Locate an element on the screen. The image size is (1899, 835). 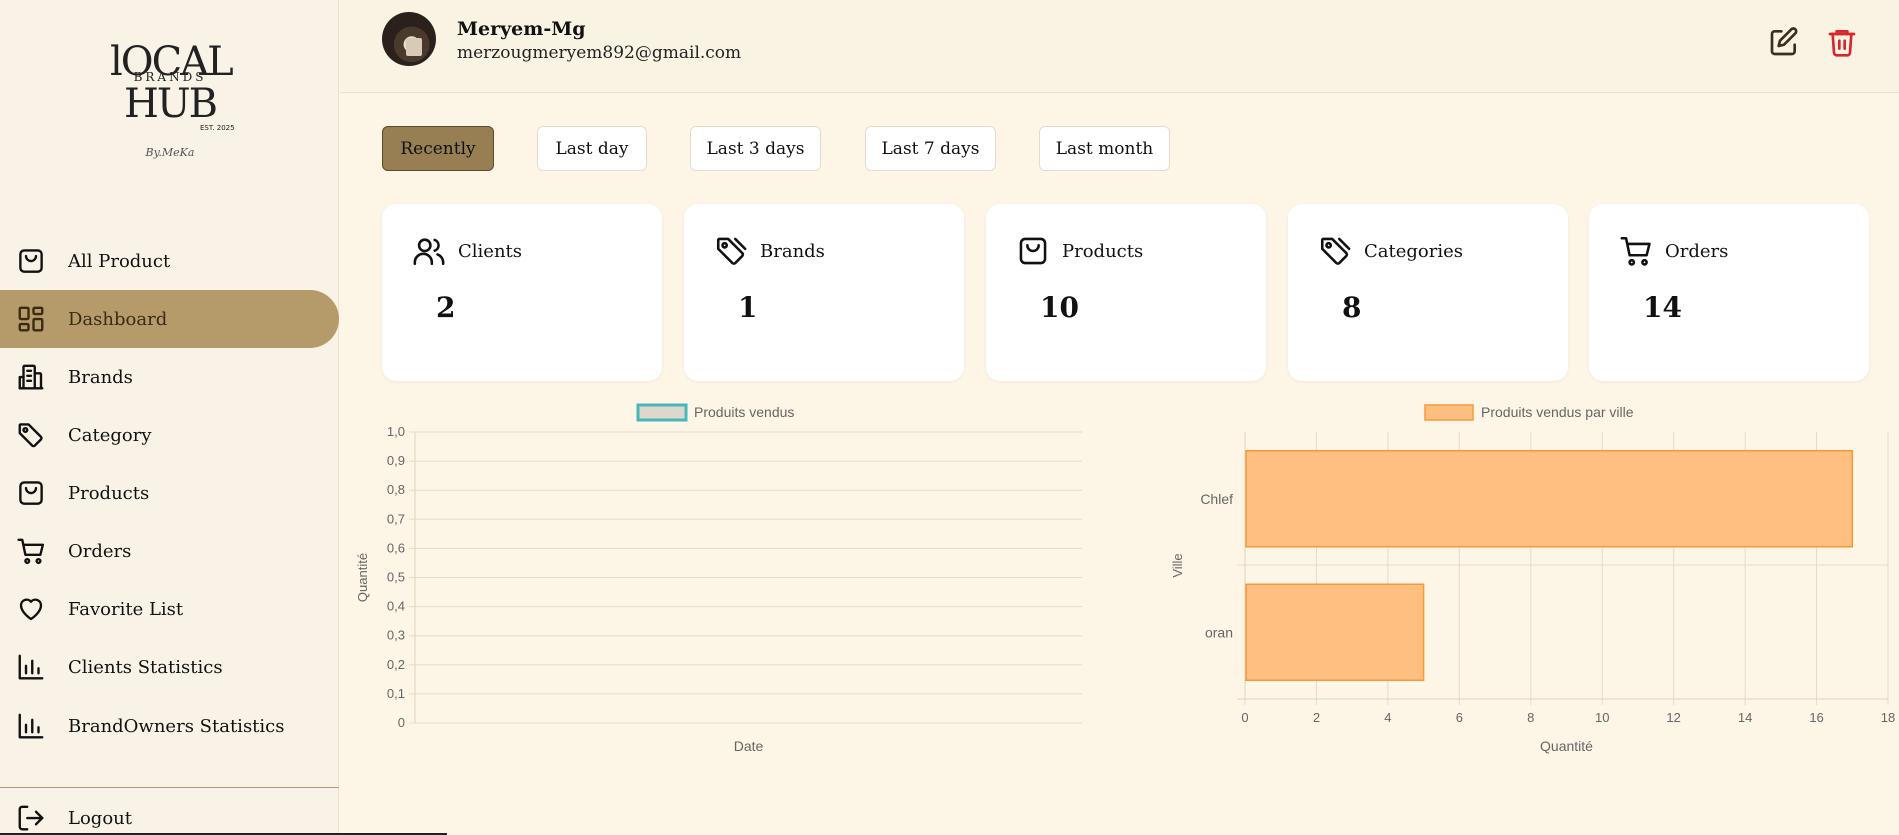
y-tick-label: 0,8 is located at coordinates (396, 489).